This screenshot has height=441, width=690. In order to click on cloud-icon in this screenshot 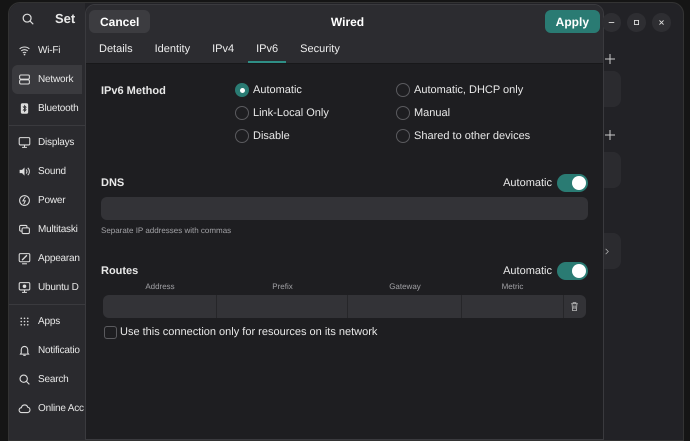, I will do `click(24, 408)`.